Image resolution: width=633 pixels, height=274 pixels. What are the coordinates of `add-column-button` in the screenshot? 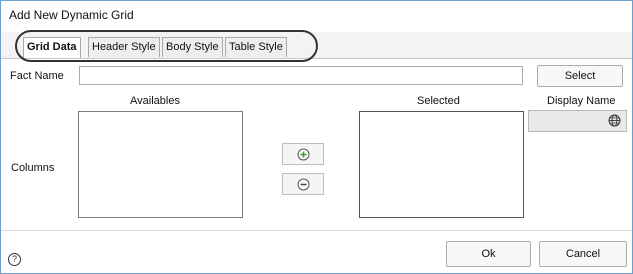 It's located at (303, 154).